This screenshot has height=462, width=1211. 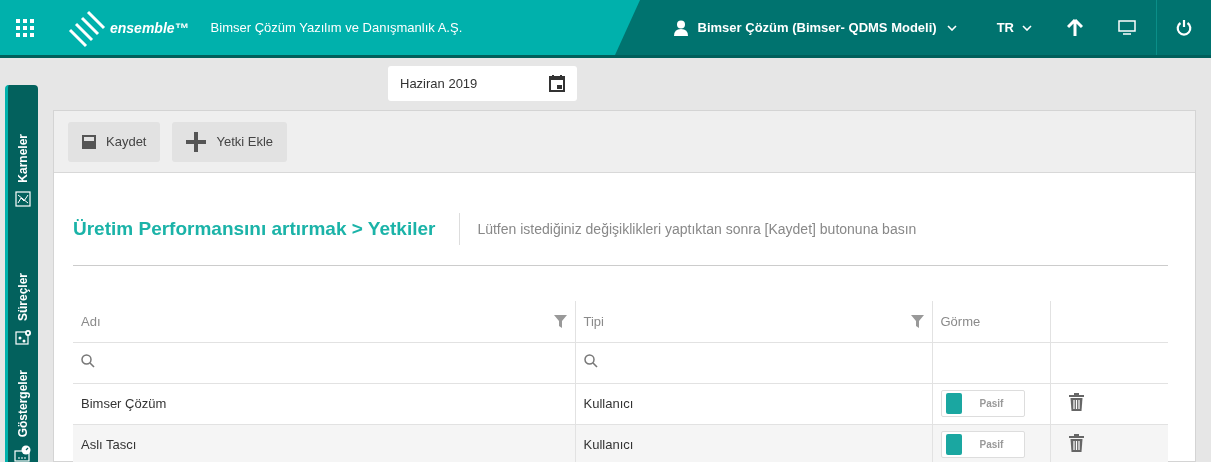 What do you see at coordinates (593, 321) in the screenshot?
I see `column-header: Tipi` at bounding box center [593, 321].